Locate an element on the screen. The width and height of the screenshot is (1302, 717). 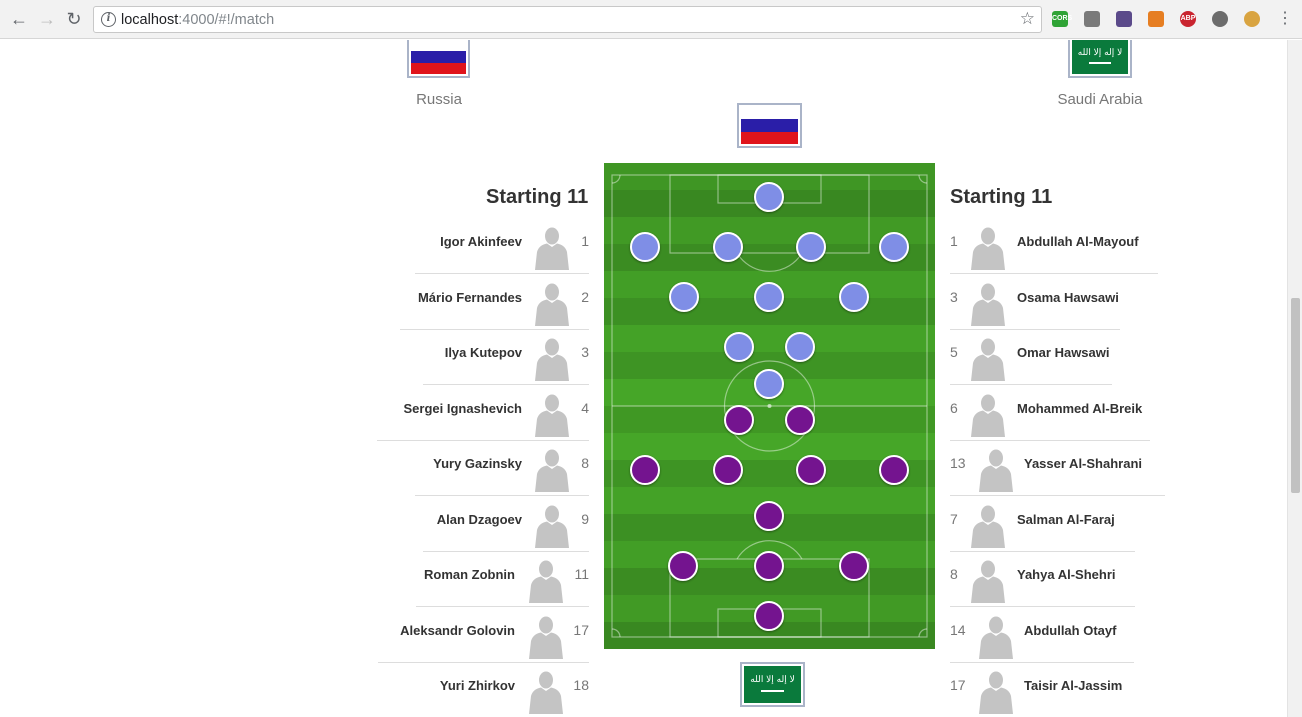
cookie-extension-icon is located at coordinates (1252, 19).